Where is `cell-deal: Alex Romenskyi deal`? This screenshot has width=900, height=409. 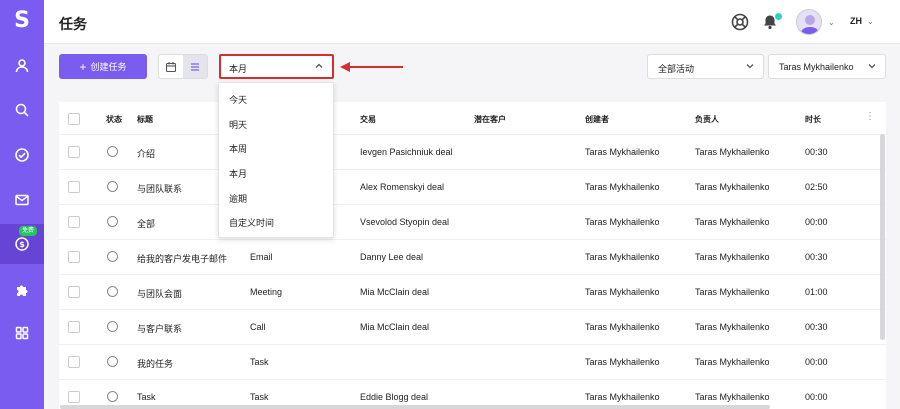 cell-deal: Alex Romenskyi deal is located at coordinates (402, 187).